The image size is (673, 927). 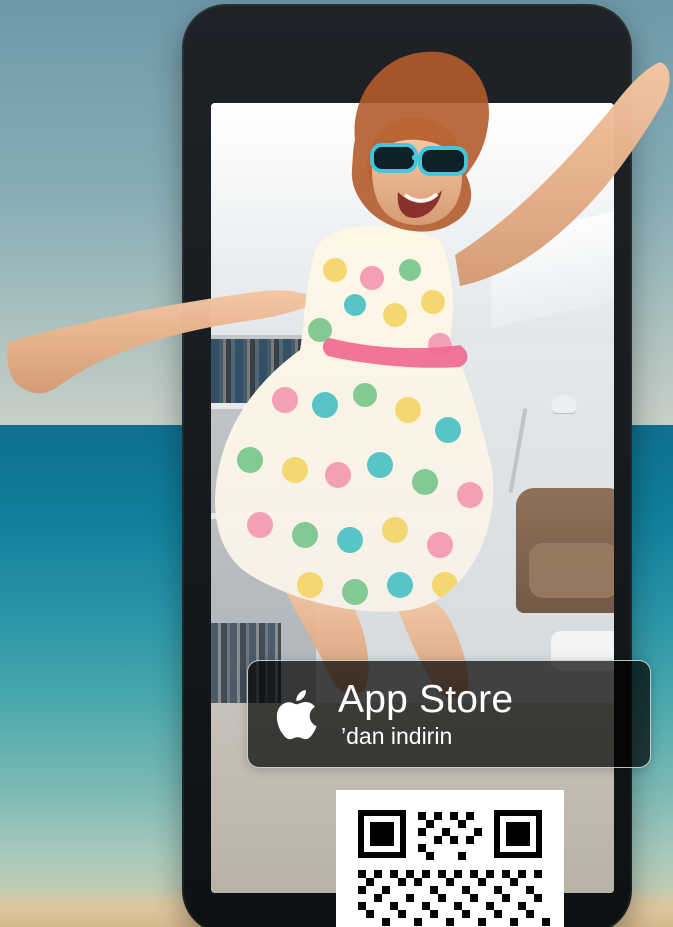 I want to click on lamp-head, so click(x=564, y=404).